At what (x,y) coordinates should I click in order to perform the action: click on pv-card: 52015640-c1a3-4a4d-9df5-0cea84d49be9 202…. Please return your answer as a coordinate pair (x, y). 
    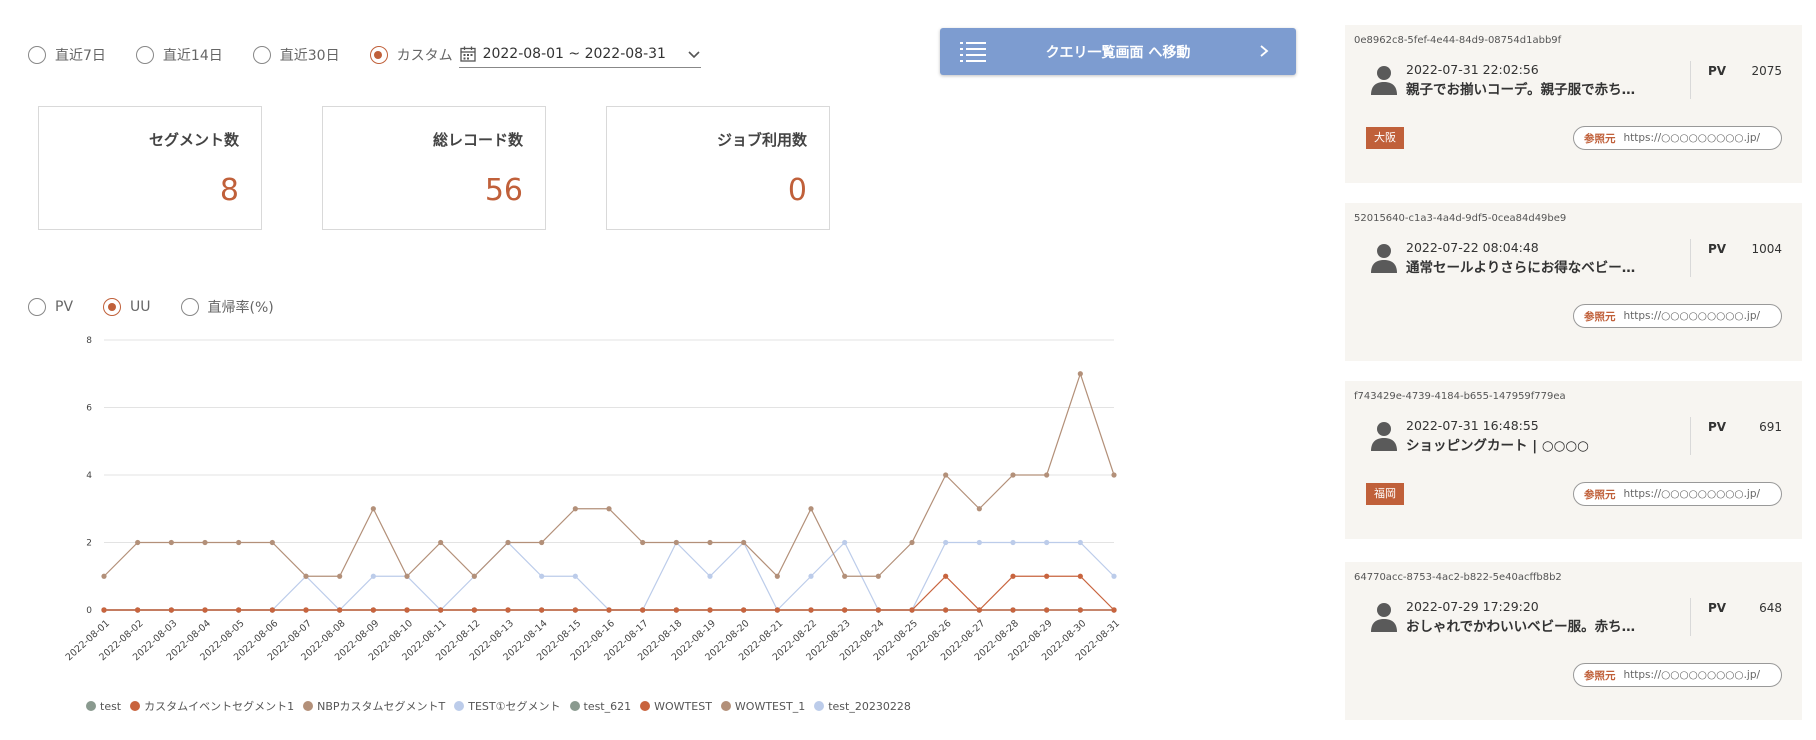
    Looking at the image, I should click on (1573, 282).